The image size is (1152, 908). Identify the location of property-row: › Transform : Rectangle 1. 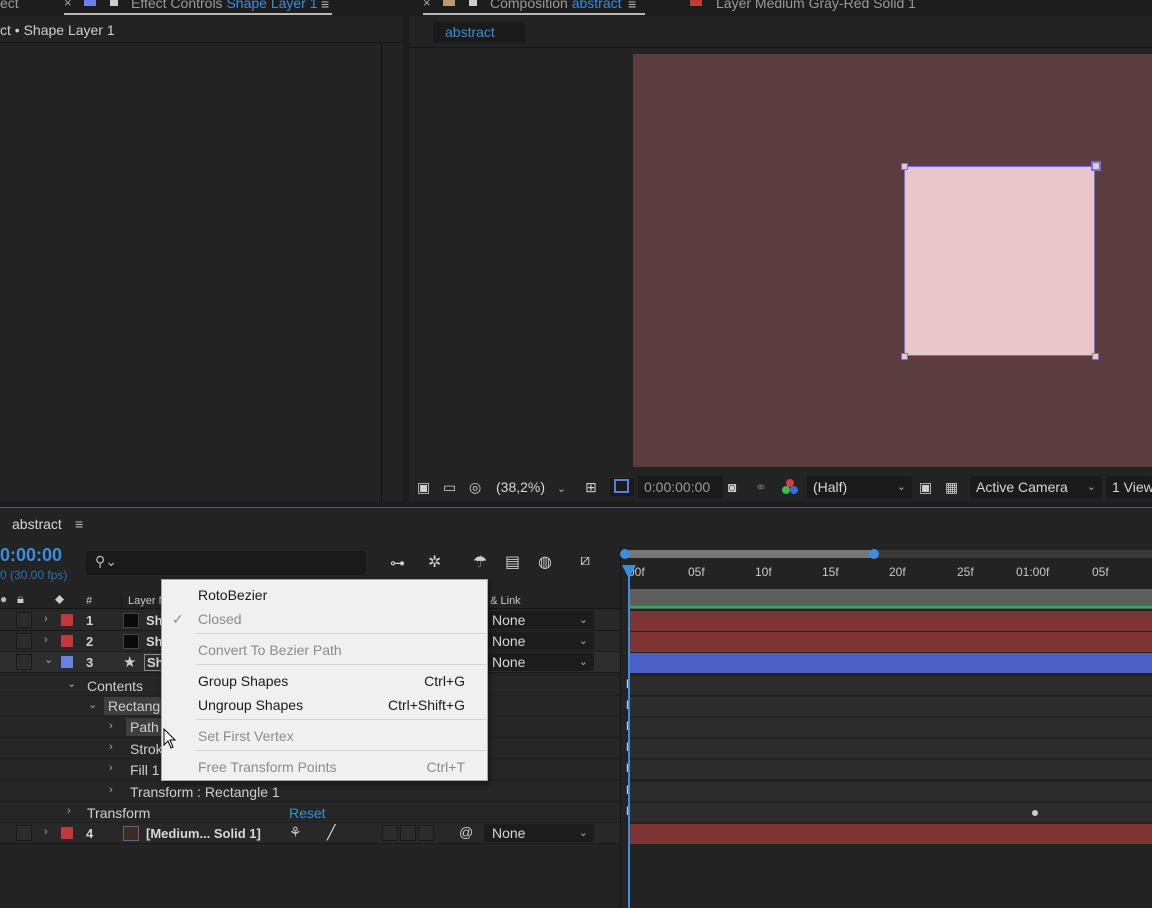
(310, 791).